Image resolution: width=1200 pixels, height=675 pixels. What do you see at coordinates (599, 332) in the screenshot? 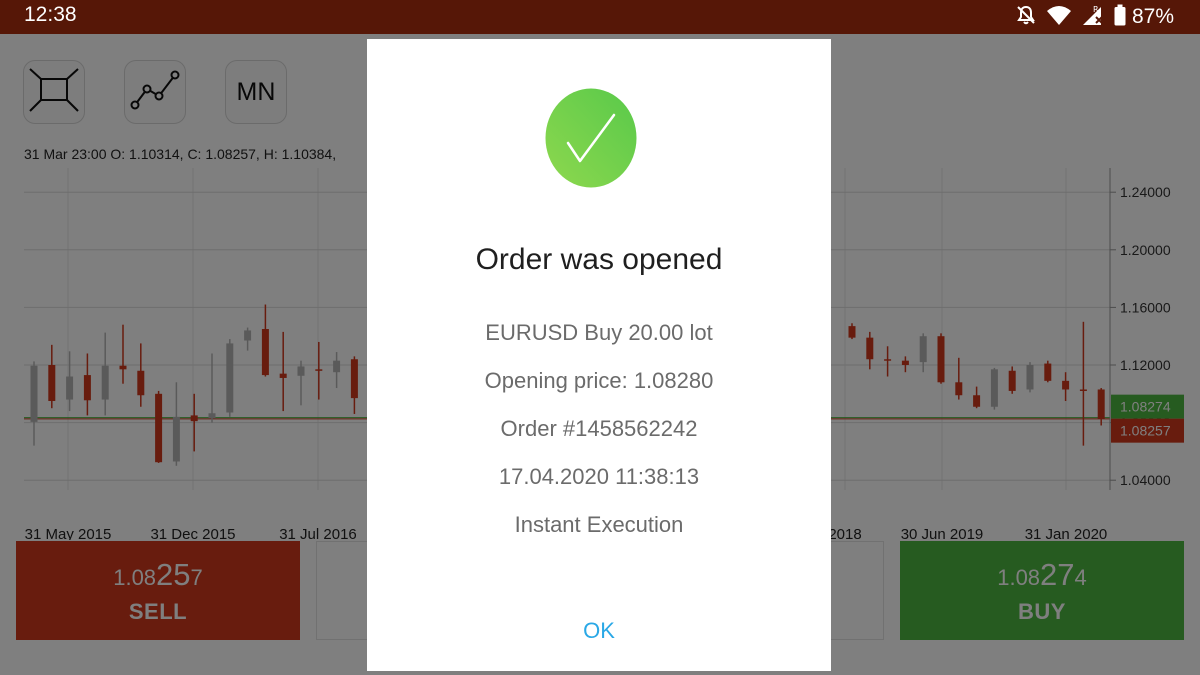
I see `order-summary: EURUSD Buy 20.00 lot` at bounding box center [599, 332].